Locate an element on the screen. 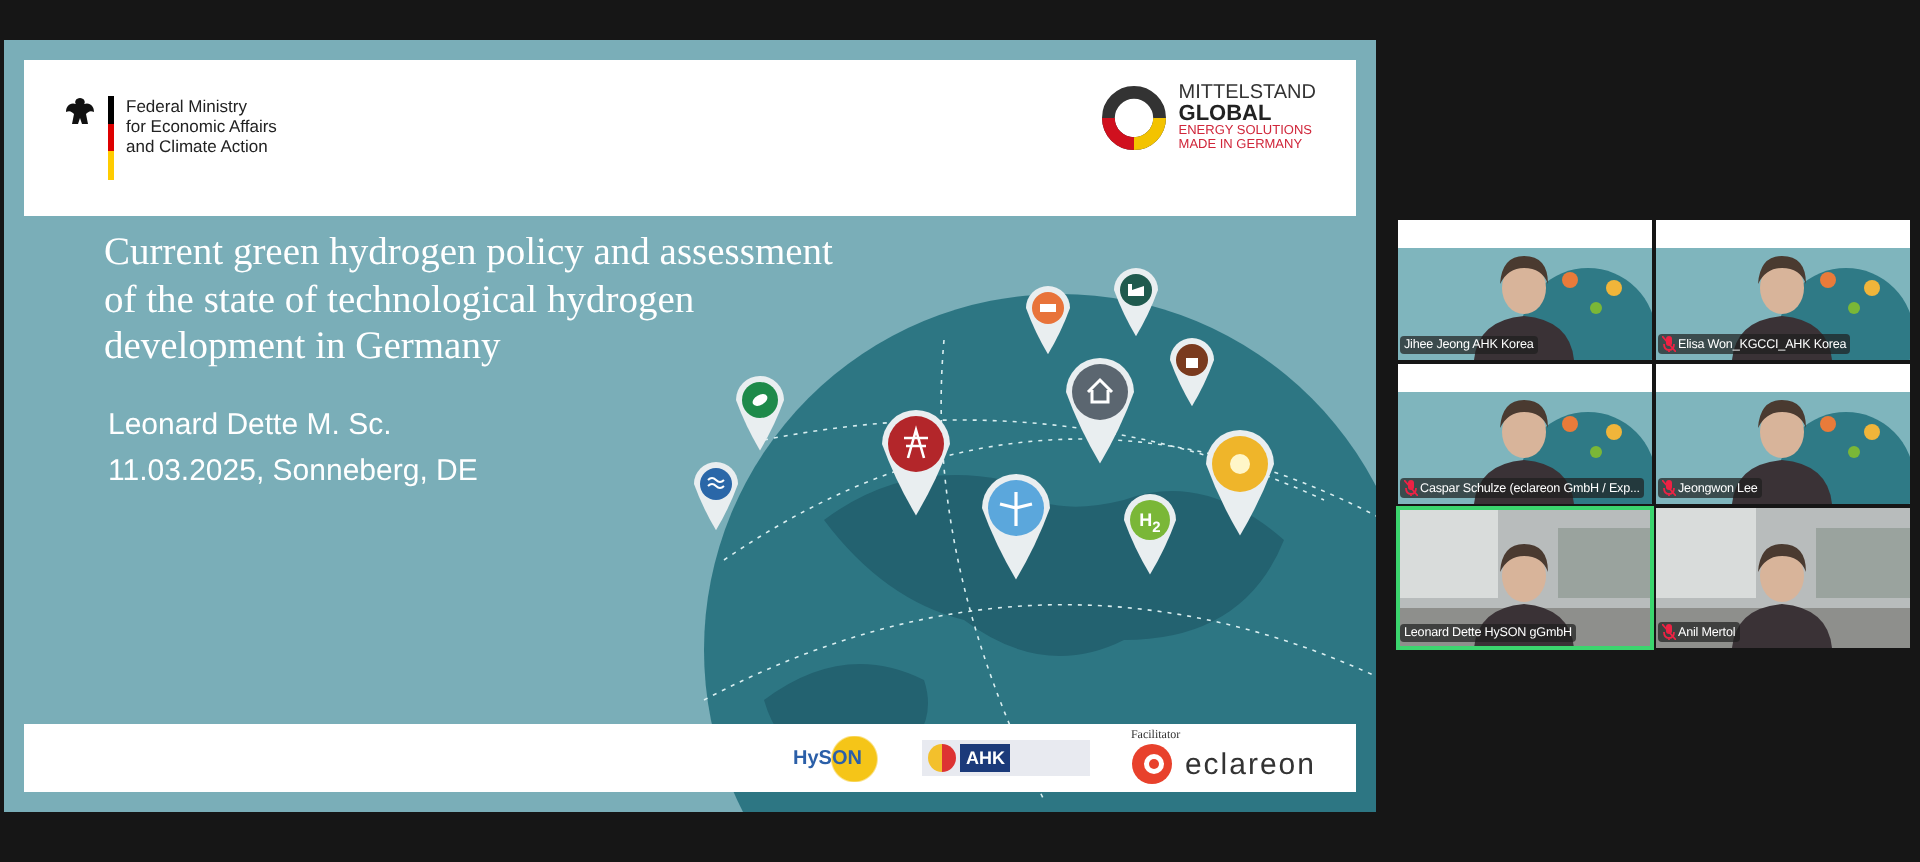  slide-title: Current green hydrogen policy and assessment is located at coordinates (468, 253).